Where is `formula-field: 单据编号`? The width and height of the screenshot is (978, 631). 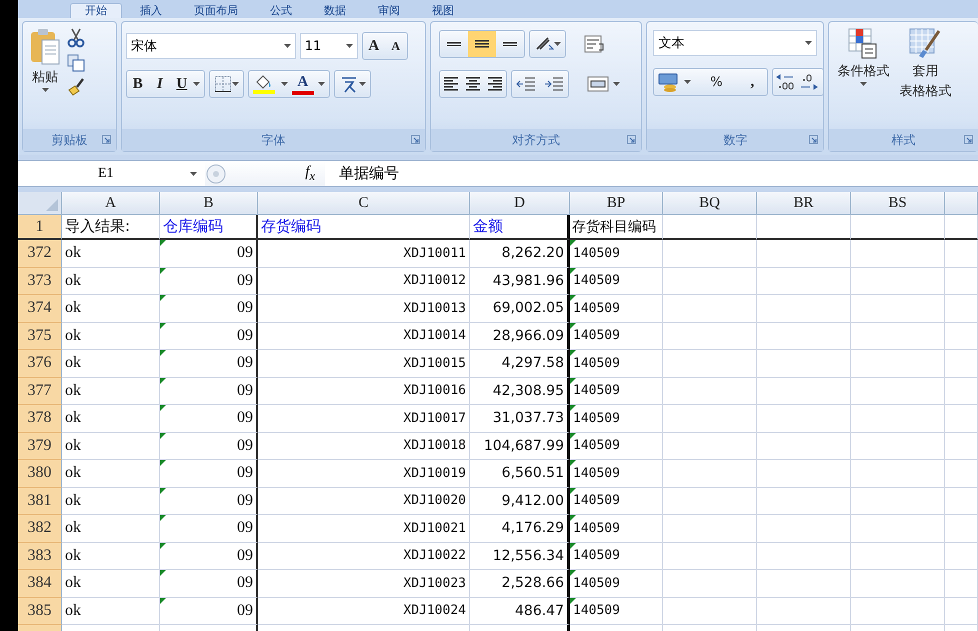 formula-field: 单据编号 is located at coordinates (362, 173).